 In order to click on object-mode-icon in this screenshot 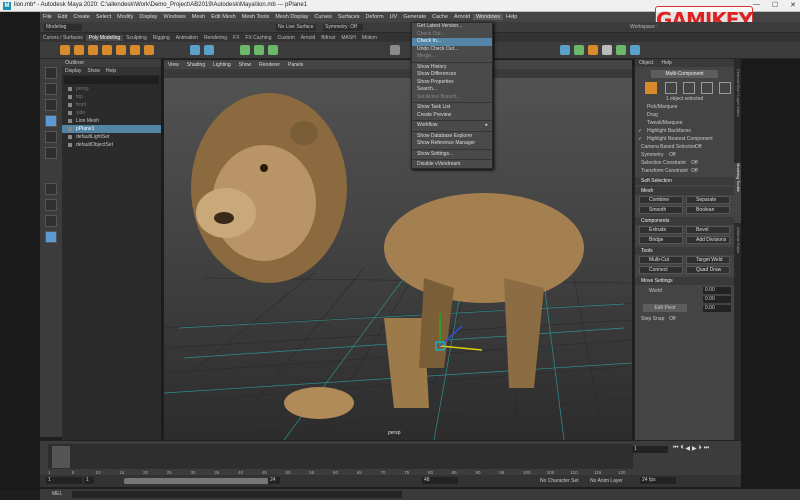, I will do `click(651, 88)`.